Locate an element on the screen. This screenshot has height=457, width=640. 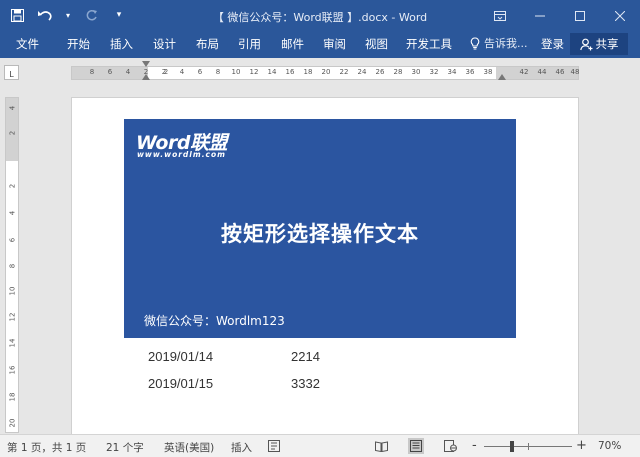
banner-wechat-id: 微信公众号：Wordlm123 is located at coordinates (214, 321).